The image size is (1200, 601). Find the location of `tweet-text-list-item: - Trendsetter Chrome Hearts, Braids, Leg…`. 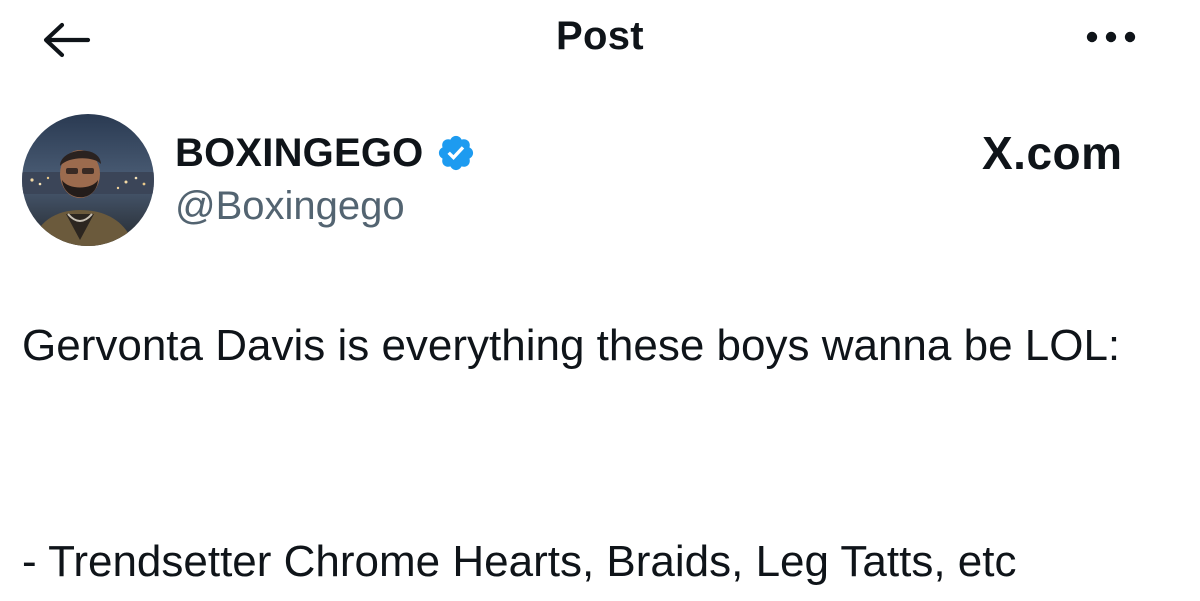

tweet-text-list-item: - Trendsetter Chrome Hearts, Braids, Leg… is located at coordinates (519, 561).